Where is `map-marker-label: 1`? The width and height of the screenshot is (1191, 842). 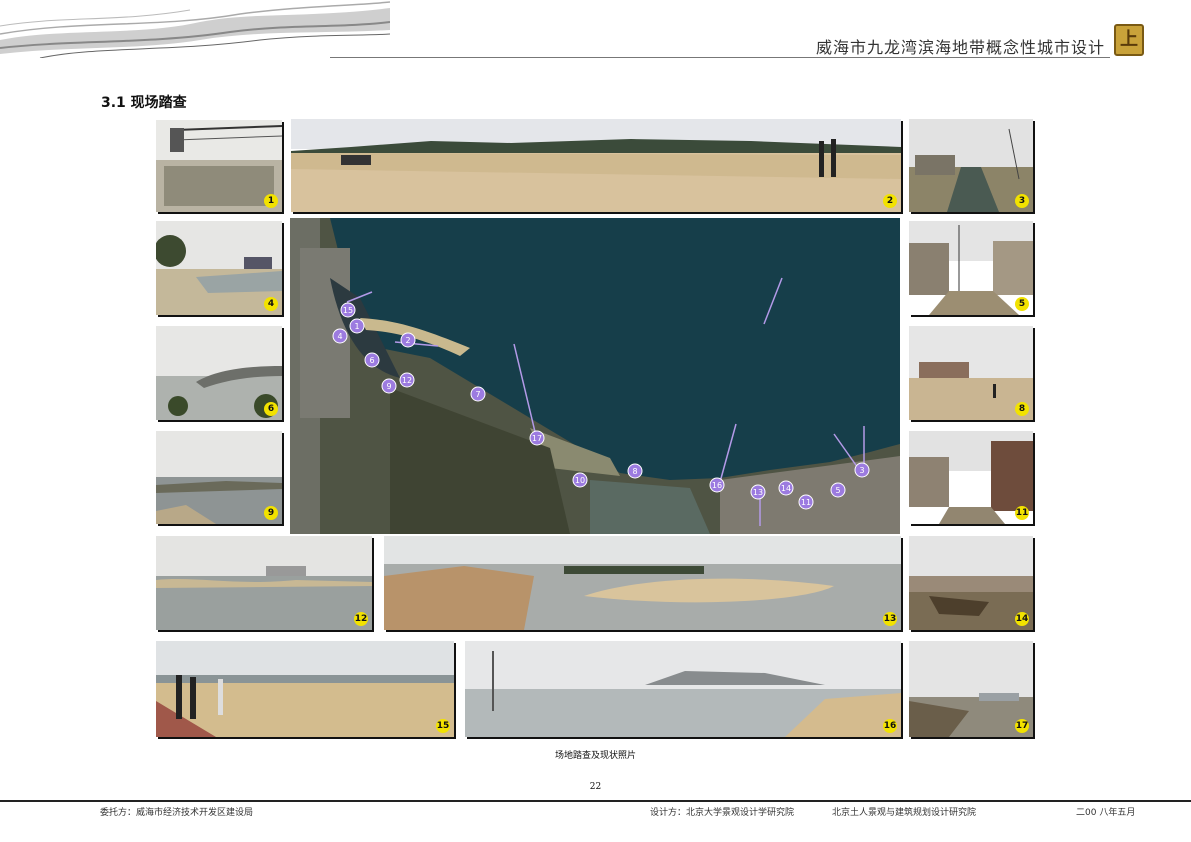
map-marker-label: 1 is located at coordinates (356, 326).